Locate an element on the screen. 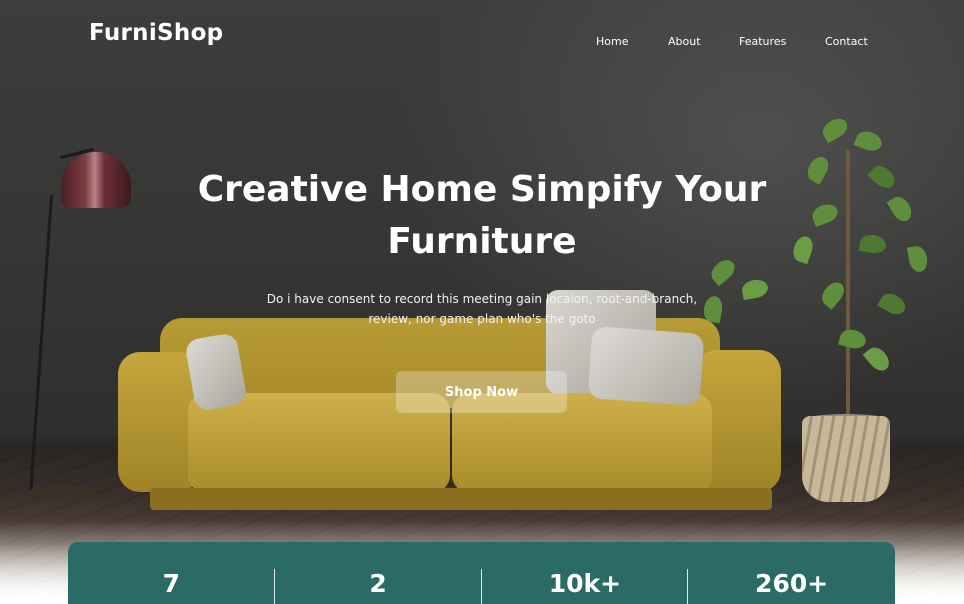  floor-lamp-base is located at coordinates (65, 493).